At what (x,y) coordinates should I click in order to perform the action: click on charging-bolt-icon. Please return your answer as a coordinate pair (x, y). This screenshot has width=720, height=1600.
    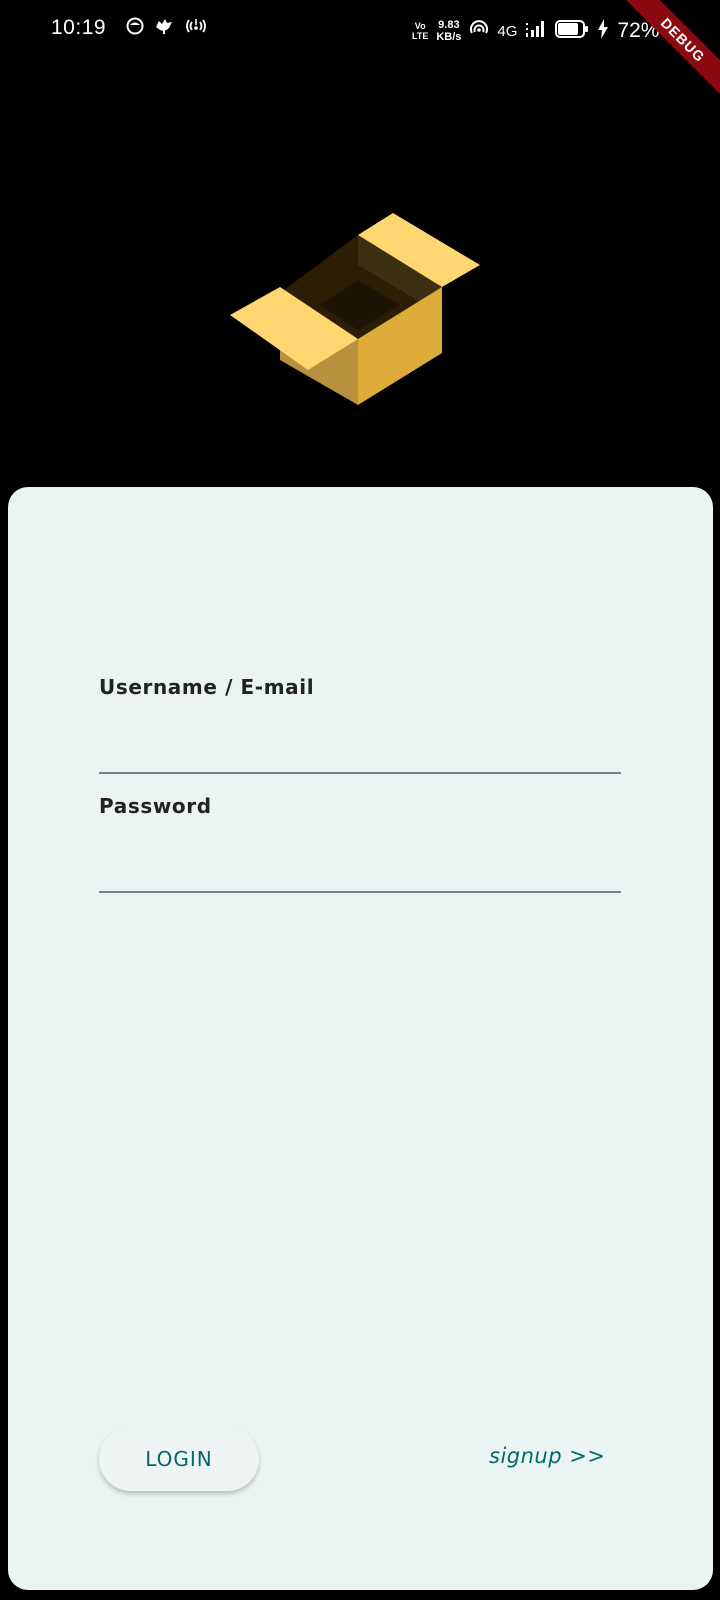
    Looking at the image, I should click on (603, 31).